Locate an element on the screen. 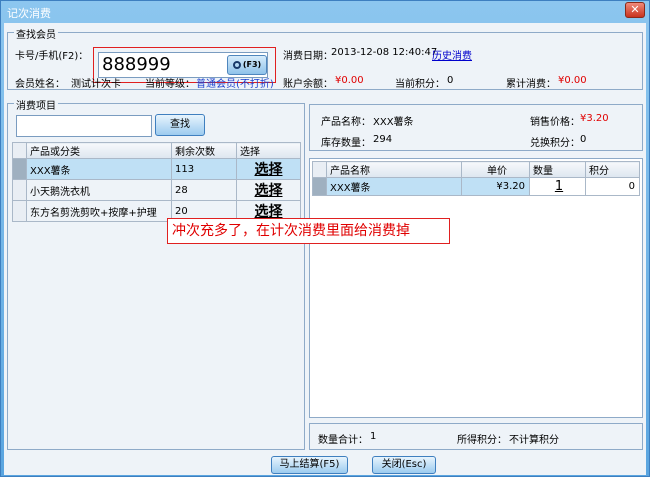  consume-items-legend: 消费项目 is located at coordinates (36, 104).